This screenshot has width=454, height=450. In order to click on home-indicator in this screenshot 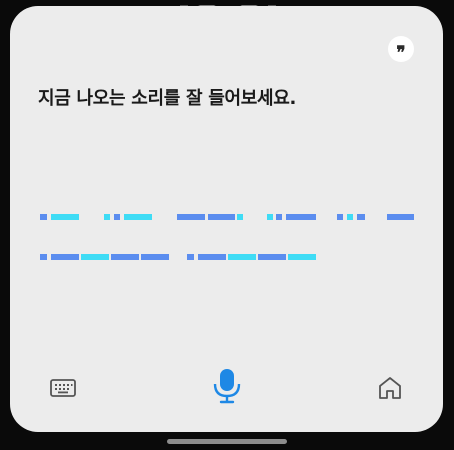, I will do `click(227, 441)`.